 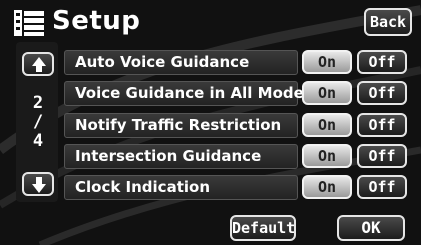 I want to click on page-indicator: 2 / 4, so click(x=38, y=122).